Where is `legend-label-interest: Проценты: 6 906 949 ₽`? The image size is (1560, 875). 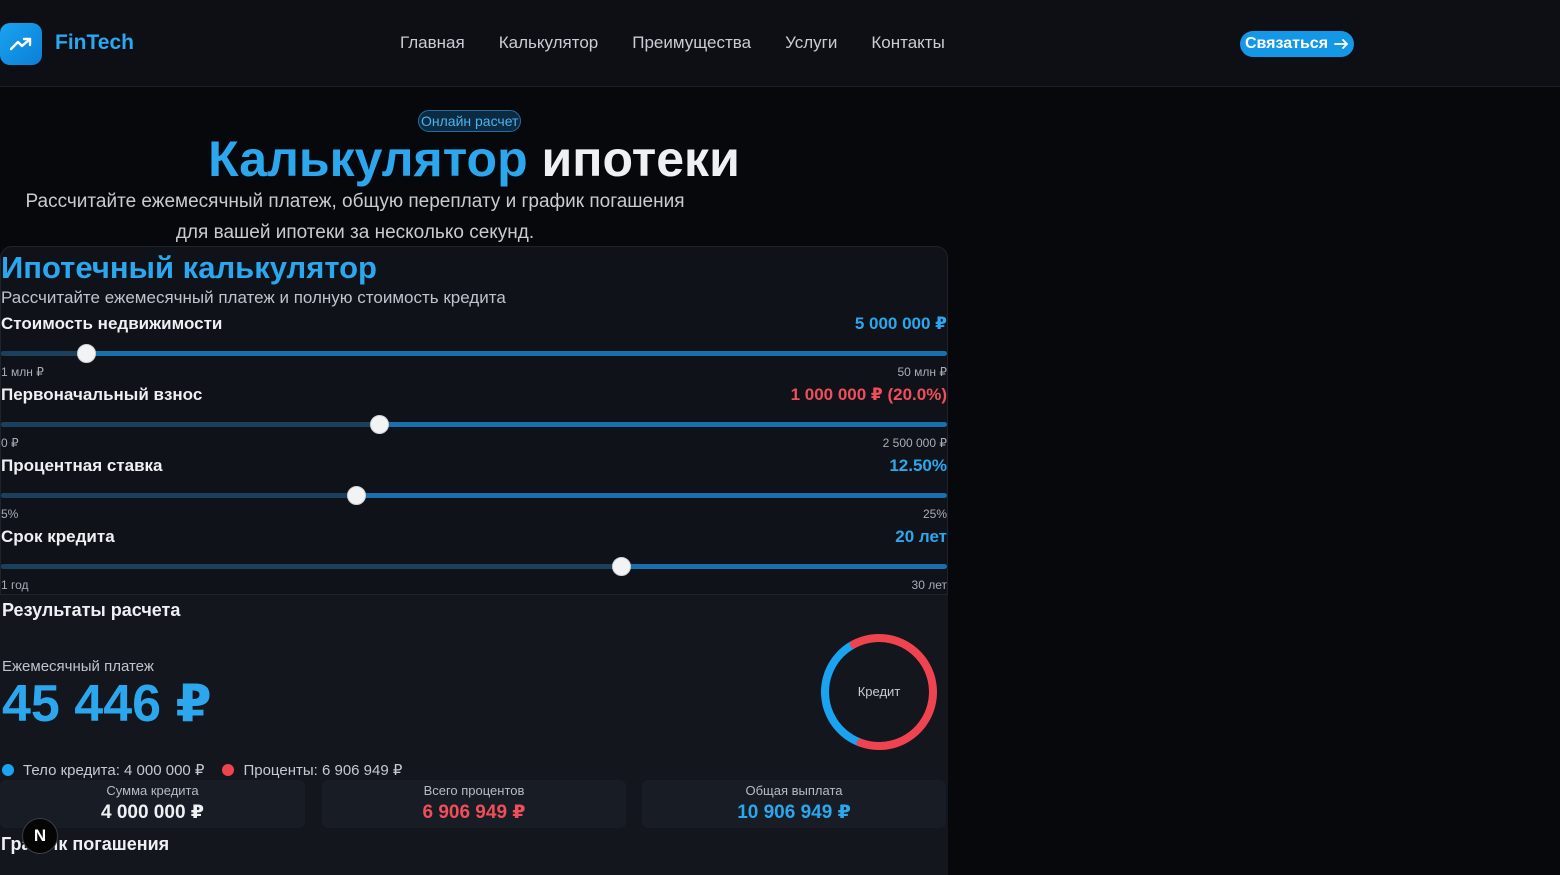
legend-label-interest: Проценты: 6 906 949 ₽ is located at coordinates (323, 770).